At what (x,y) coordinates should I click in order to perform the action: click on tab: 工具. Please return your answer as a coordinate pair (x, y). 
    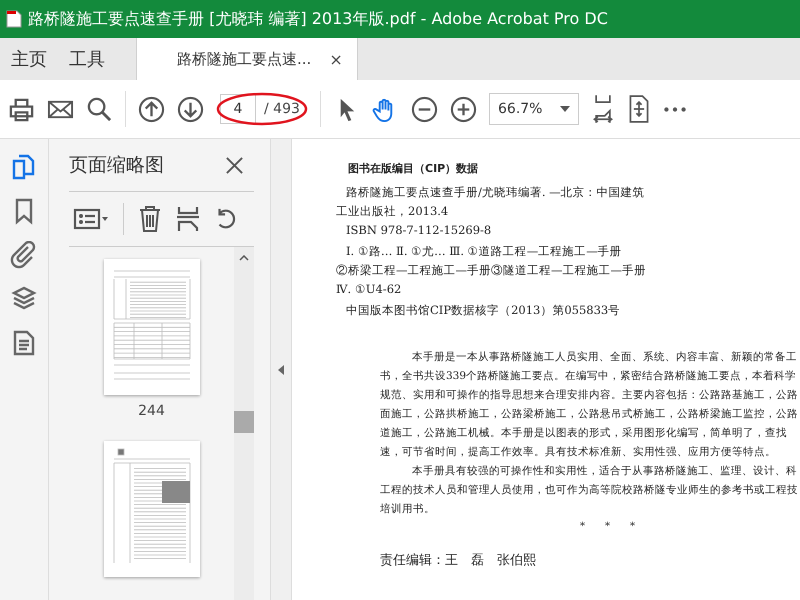
    Looking at the image, I should click on (87, 59).